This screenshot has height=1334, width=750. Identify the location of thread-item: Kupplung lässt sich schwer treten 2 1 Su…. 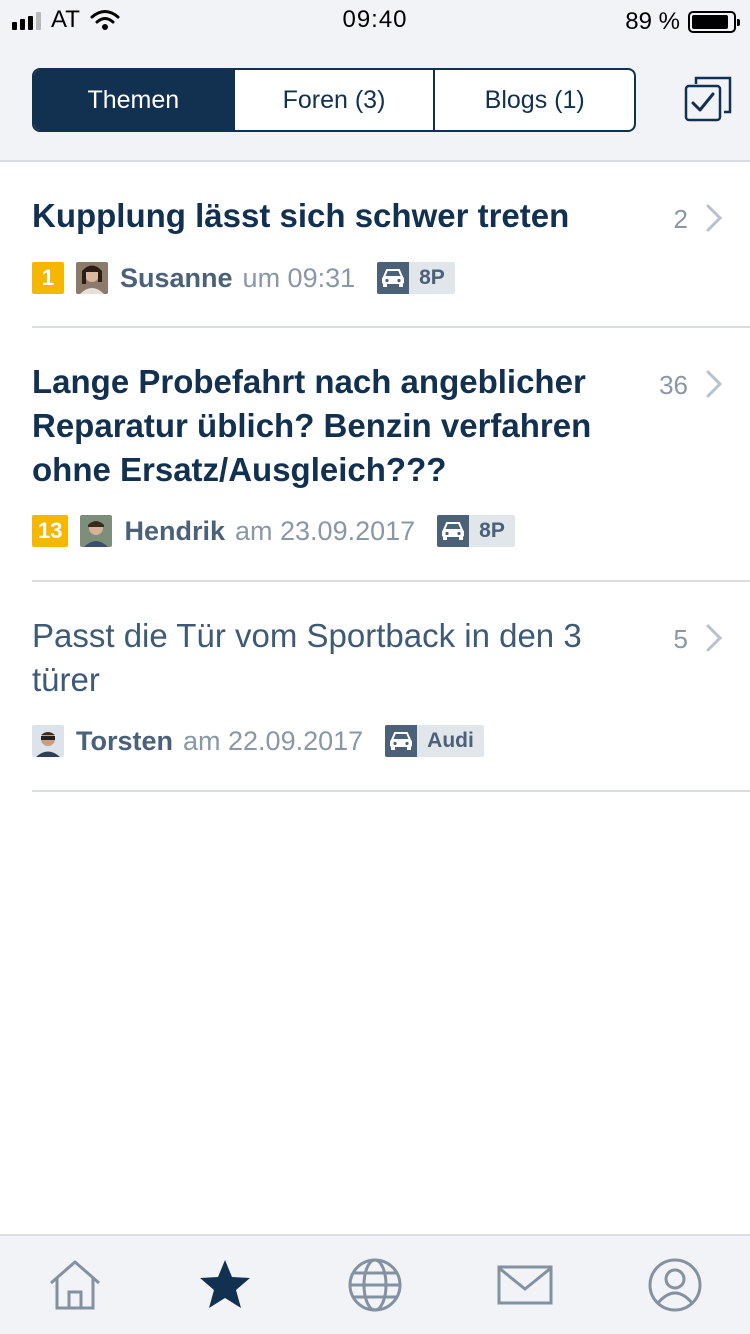
(391, 245).